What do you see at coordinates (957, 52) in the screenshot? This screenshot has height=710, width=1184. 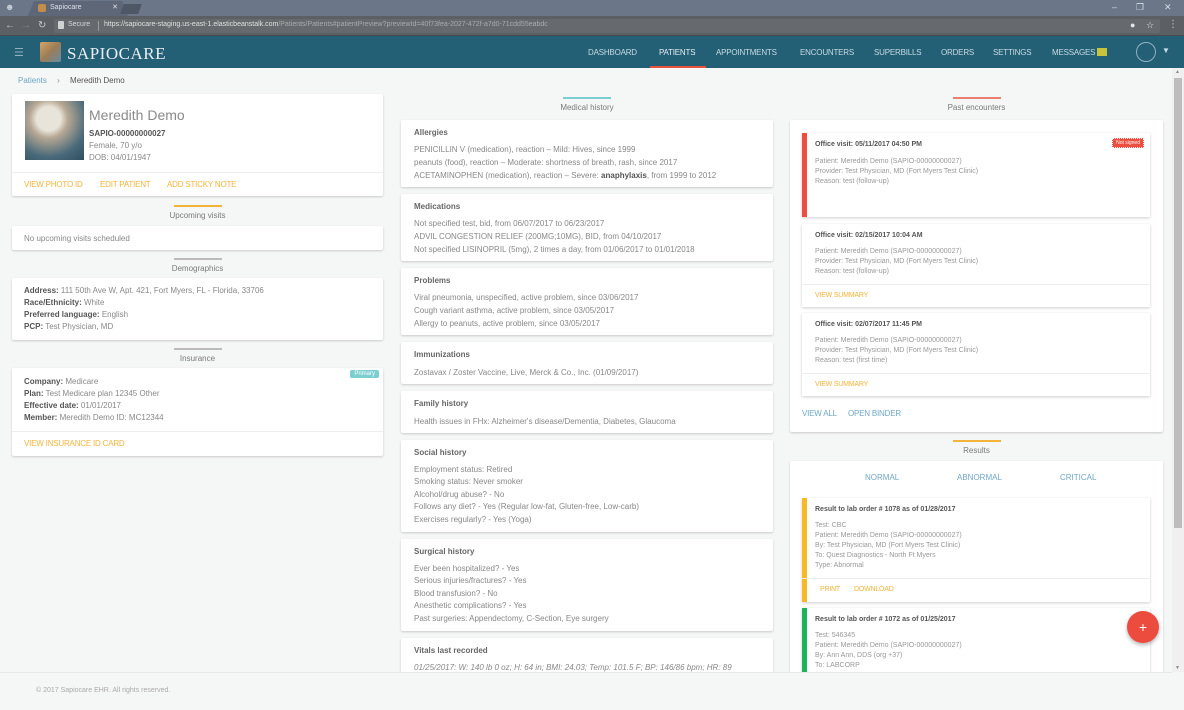 I see `nav-orders: ORDERS` at bounding box center [957, 52].